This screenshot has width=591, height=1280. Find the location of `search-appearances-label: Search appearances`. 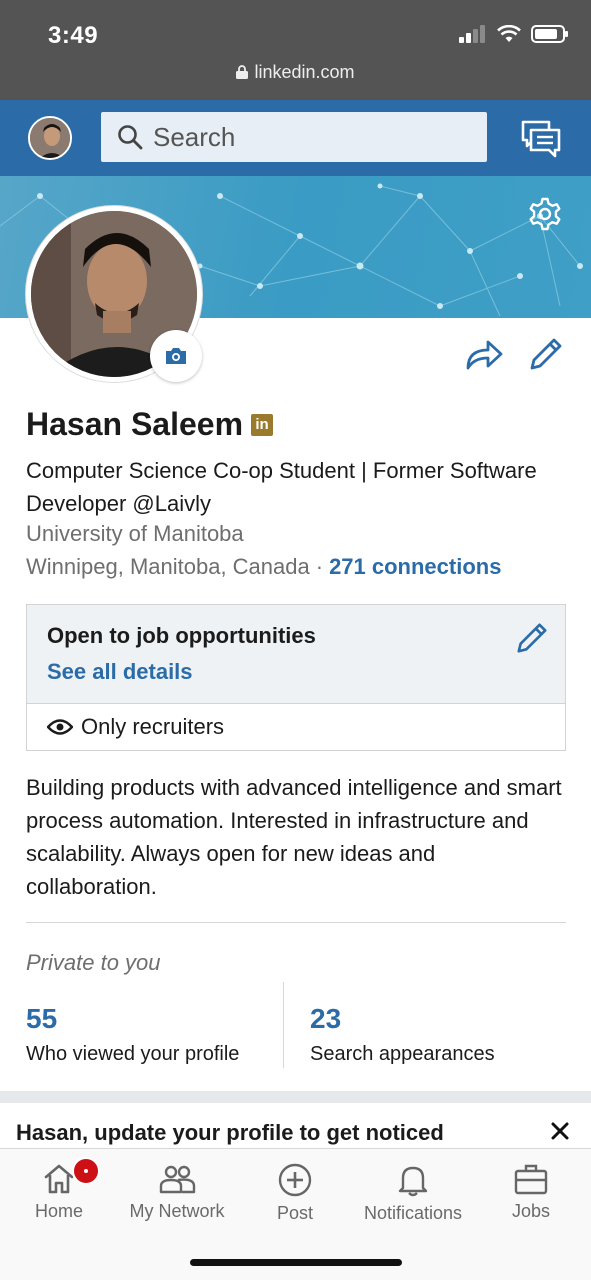

search-appearances-label: Search appearances is located at coordinates (402, 1054).